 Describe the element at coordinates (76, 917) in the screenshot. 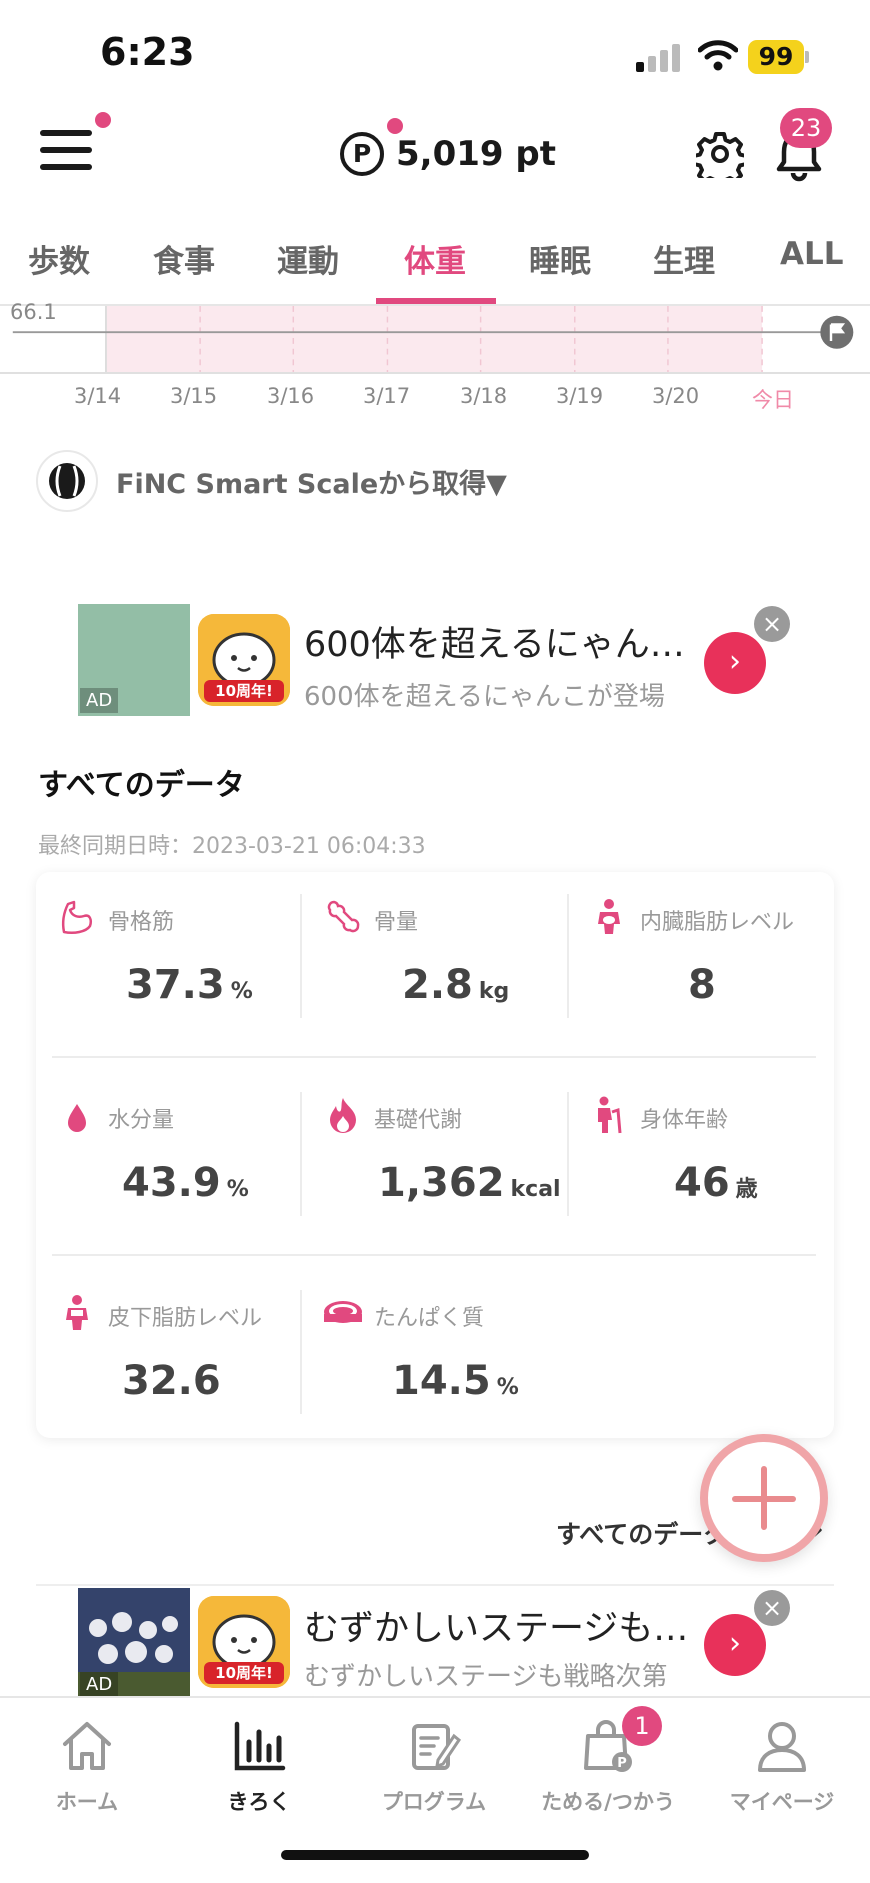

I see `muscle-icon` at that location.